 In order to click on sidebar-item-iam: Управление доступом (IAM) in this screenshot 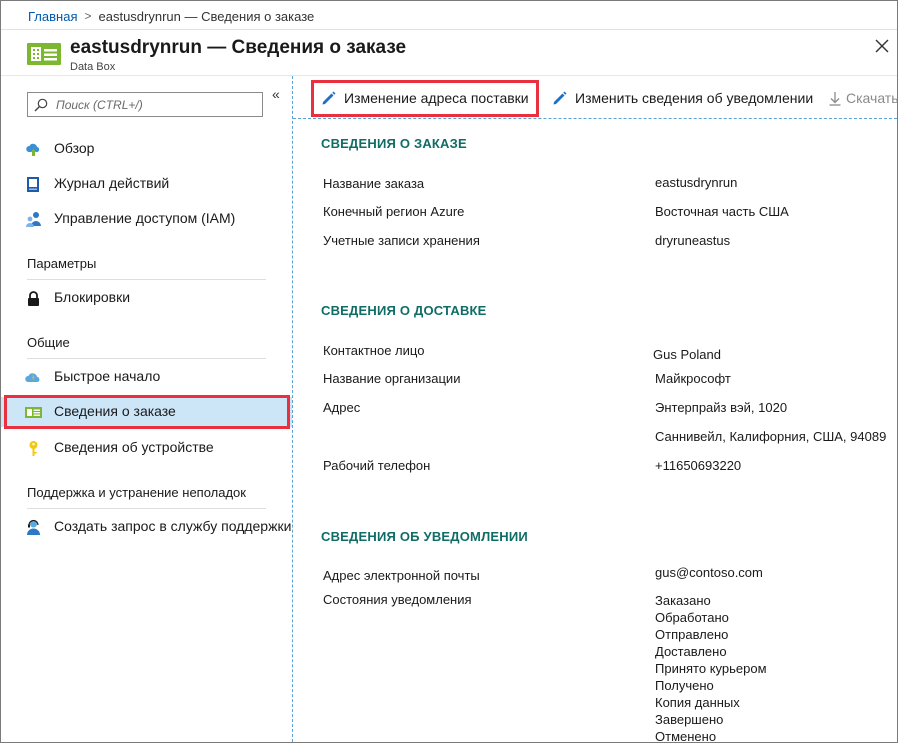, I will do `click(146, 219)`.